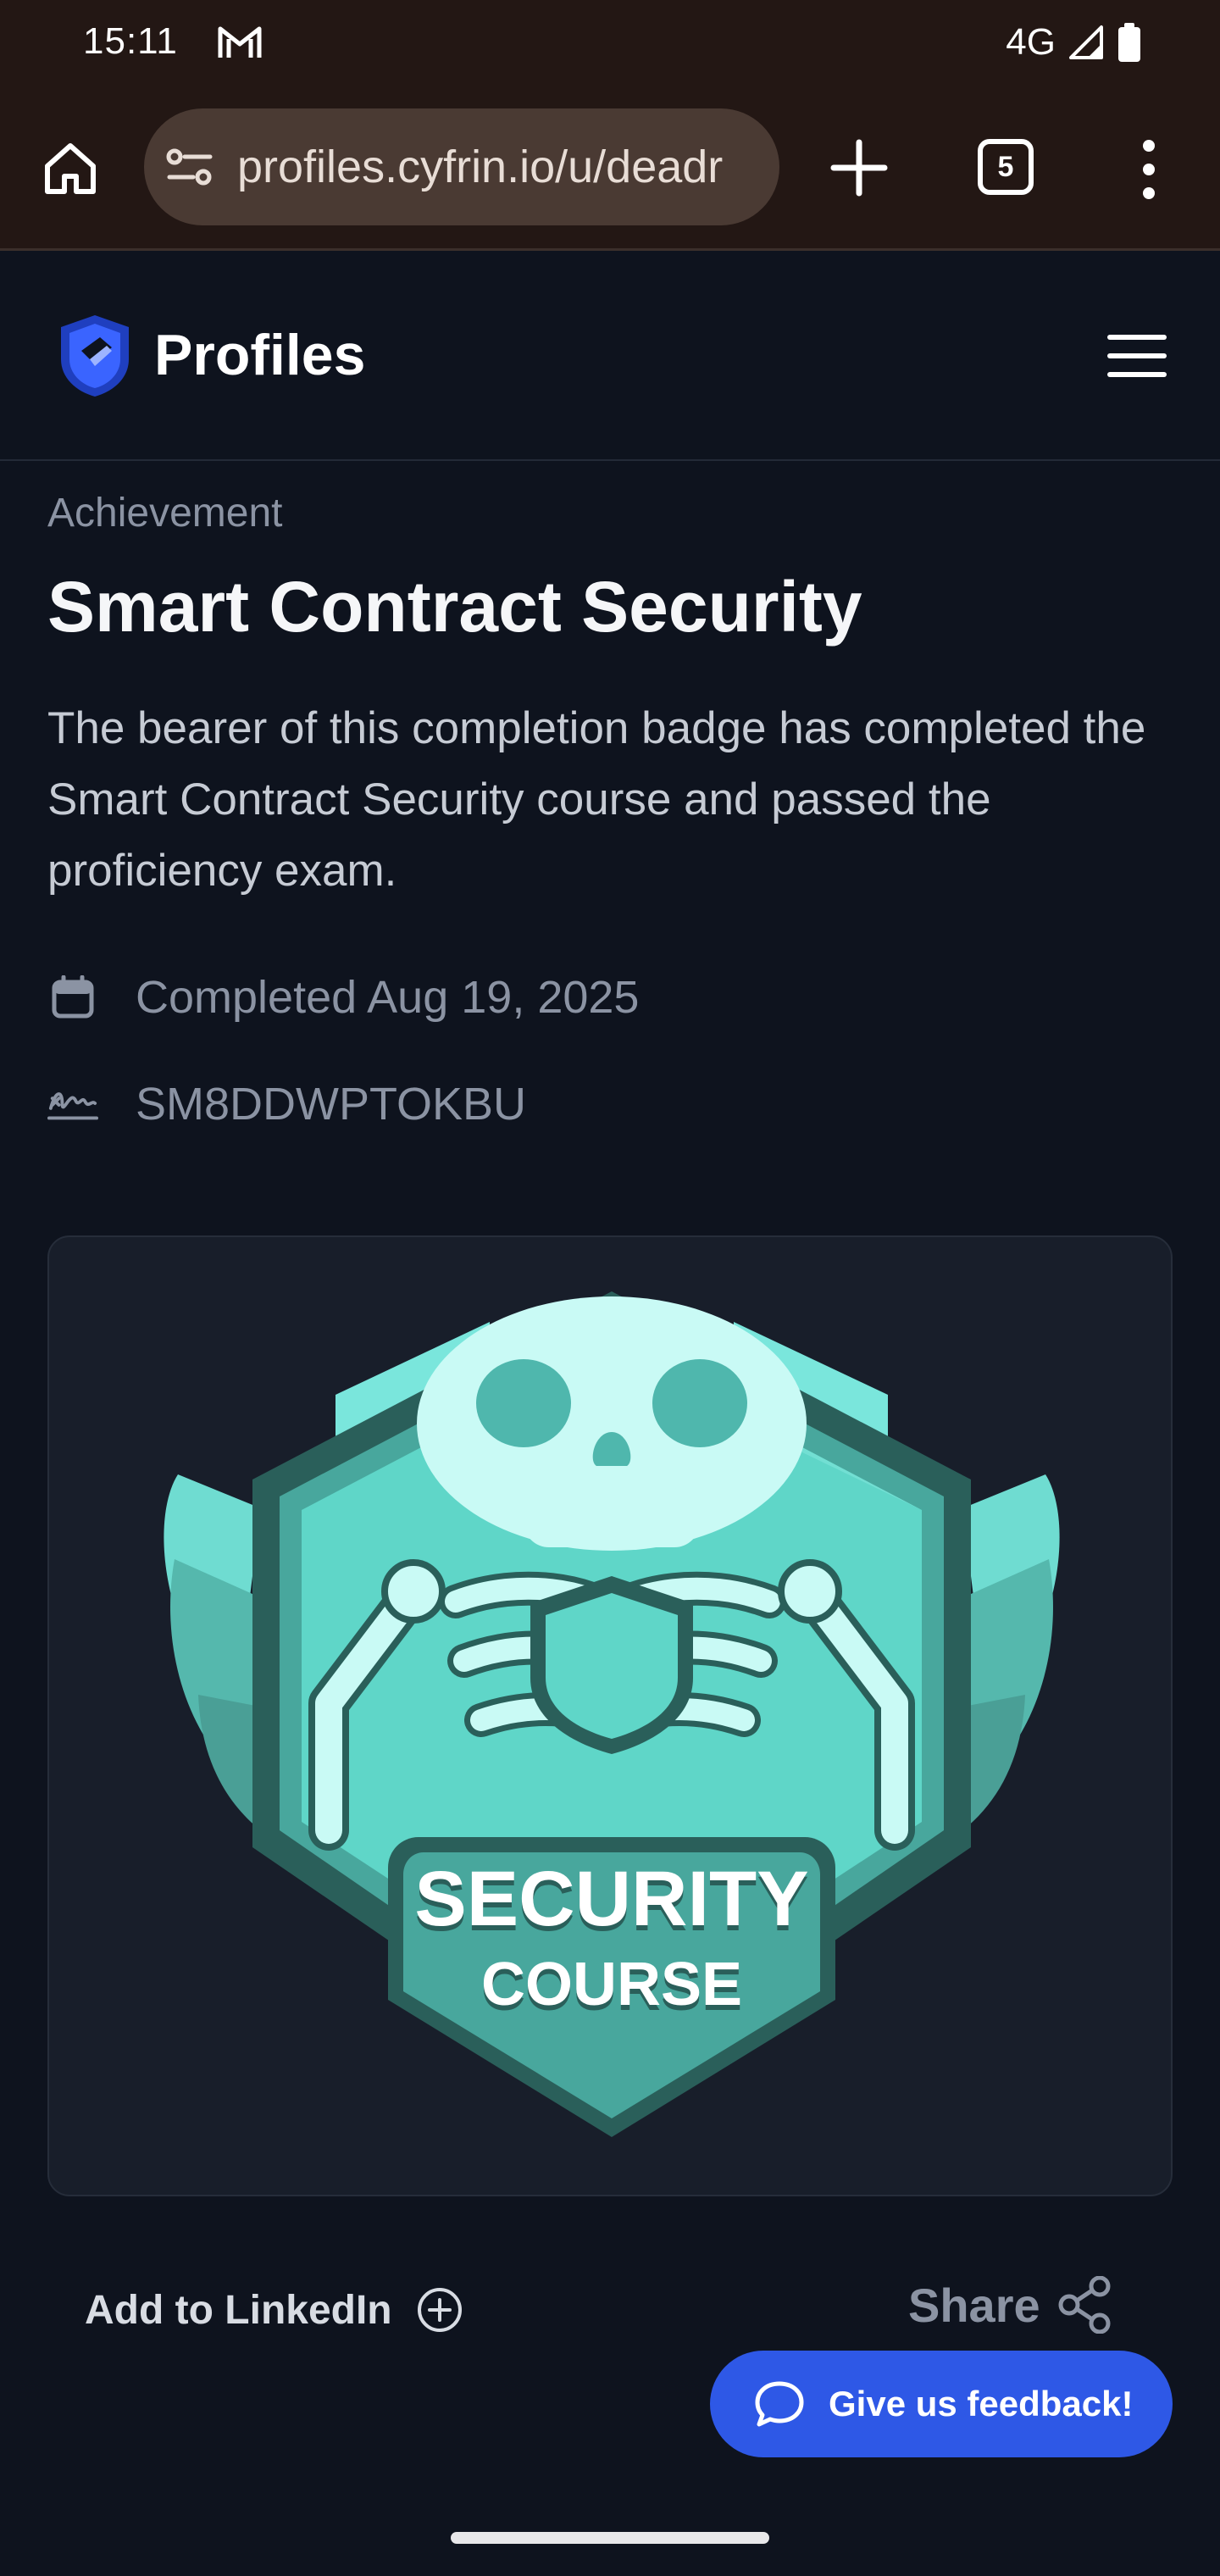 Image resolution: width=1220 pixels, height=2576 pixels. Describe the element at coordinates (388, 997) in the screenshot. I see `completion-date: Completed Aug 19, 2025` at that location.